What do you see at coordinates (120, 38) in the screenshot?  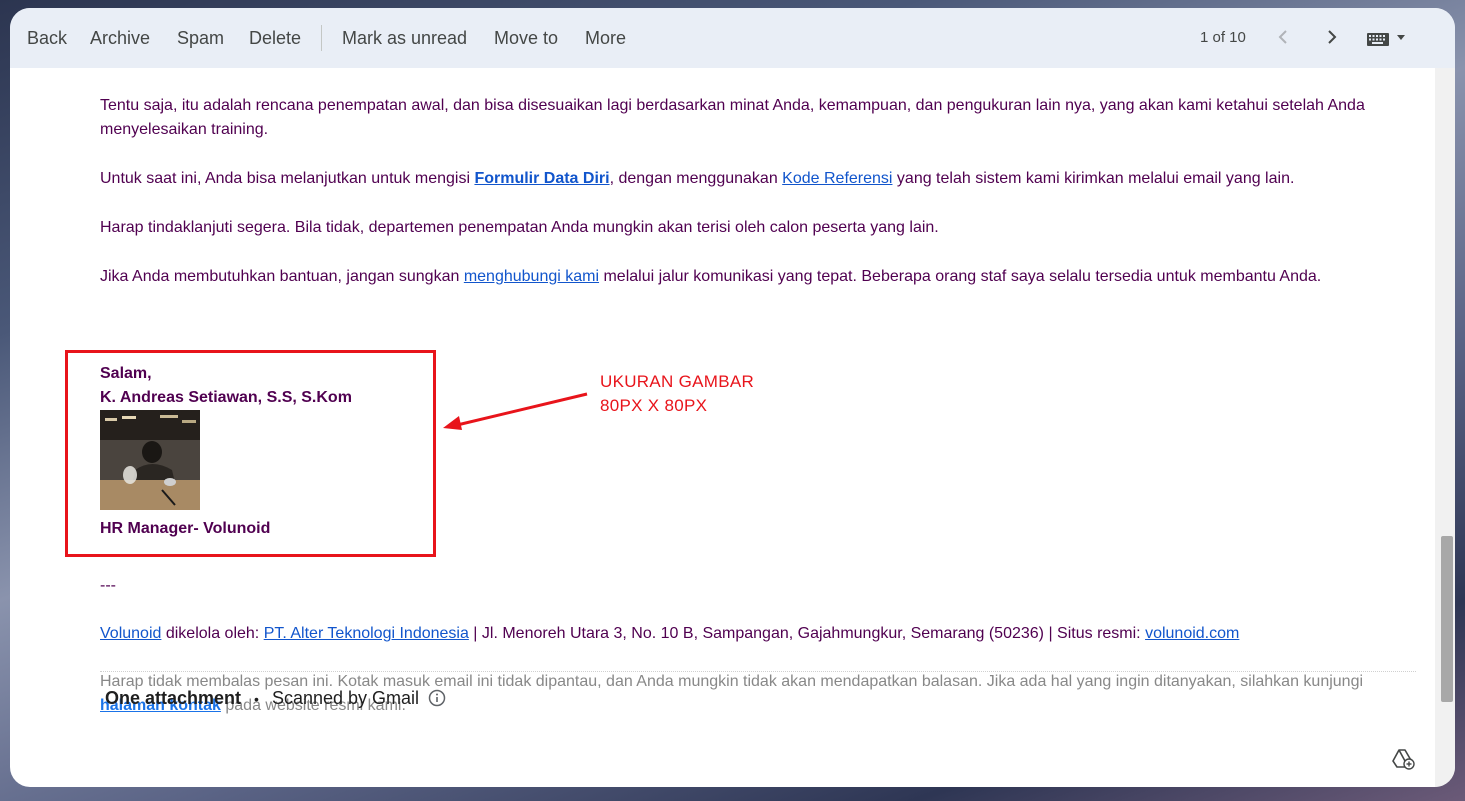 I see `archive-button: Archive` at bounding box center [120, 38].